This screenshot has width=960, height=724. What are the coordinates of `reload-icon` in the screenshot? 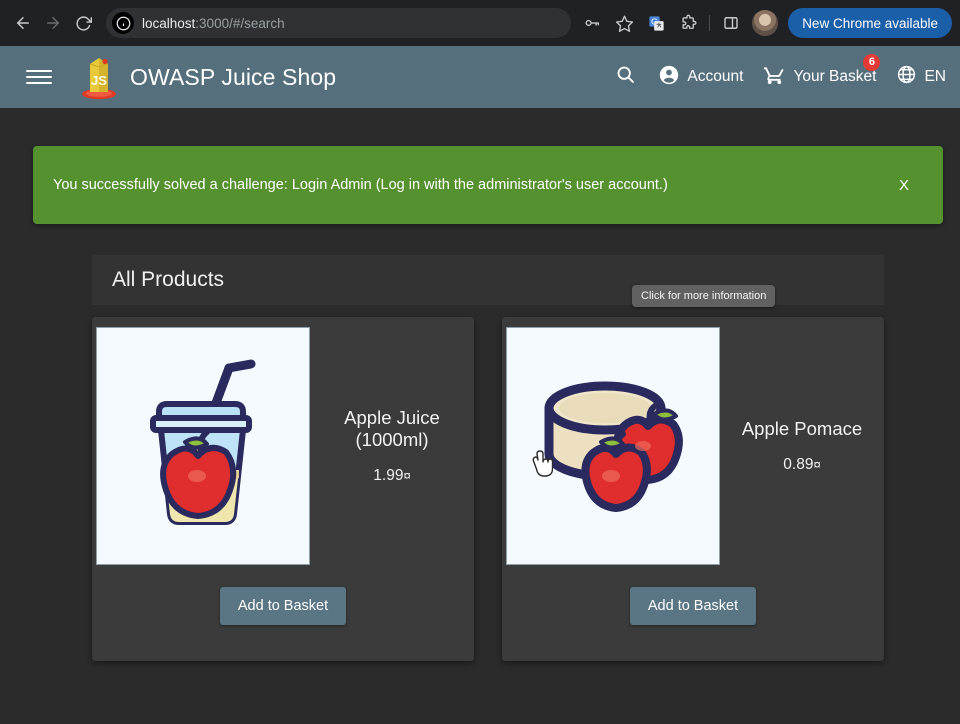 It's located at (83, 23).